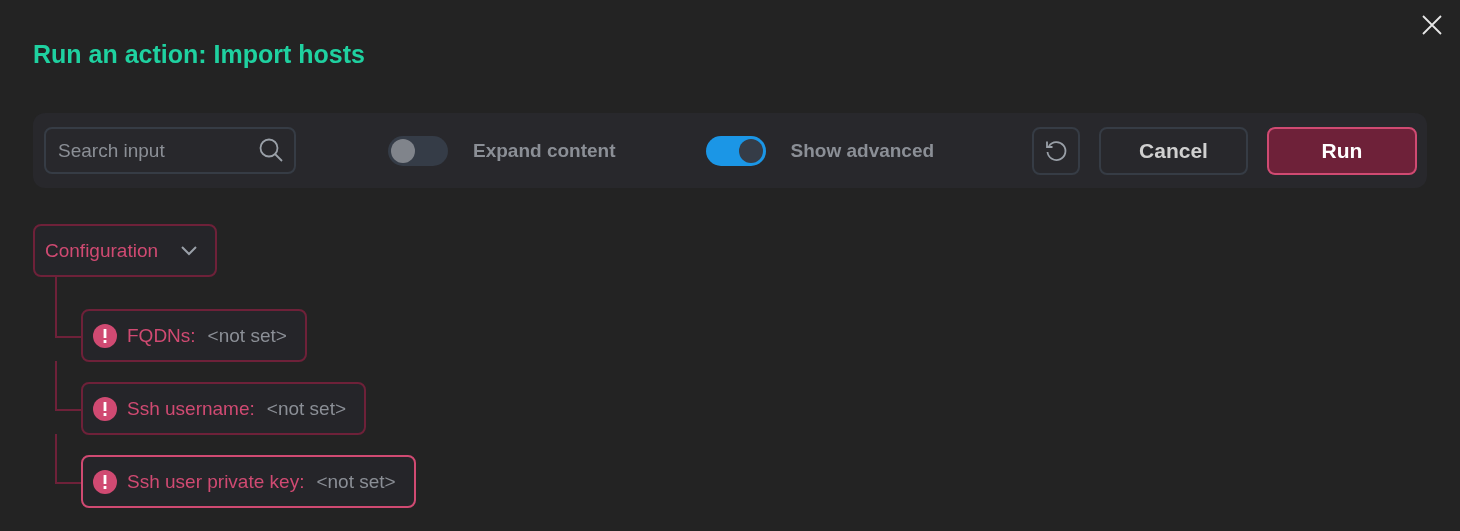  Describe the element at coordinates (224, 408) in the screenshot. I see `tree-item: Ssh username: <not set>` at that location.